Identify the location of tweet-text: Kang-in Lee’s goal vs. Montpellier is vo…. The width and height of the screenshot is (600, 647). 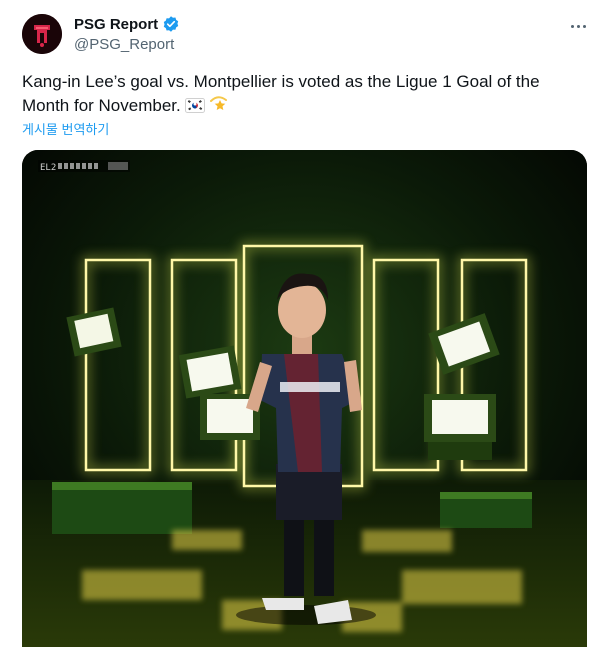
(302, 95).